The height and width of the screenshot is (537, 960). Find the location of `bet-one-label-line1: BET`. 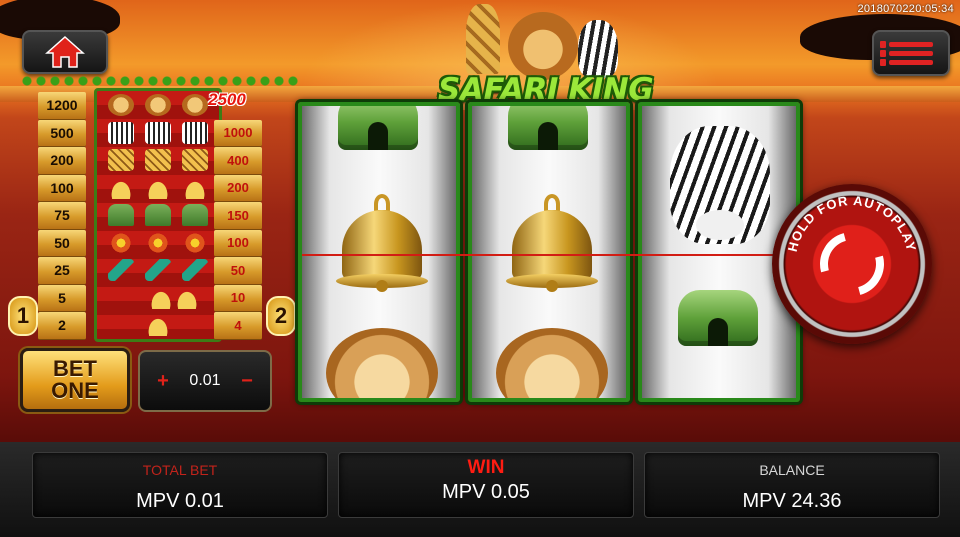

bet-one-label-line1: BET is located at coordinates (75, 368).